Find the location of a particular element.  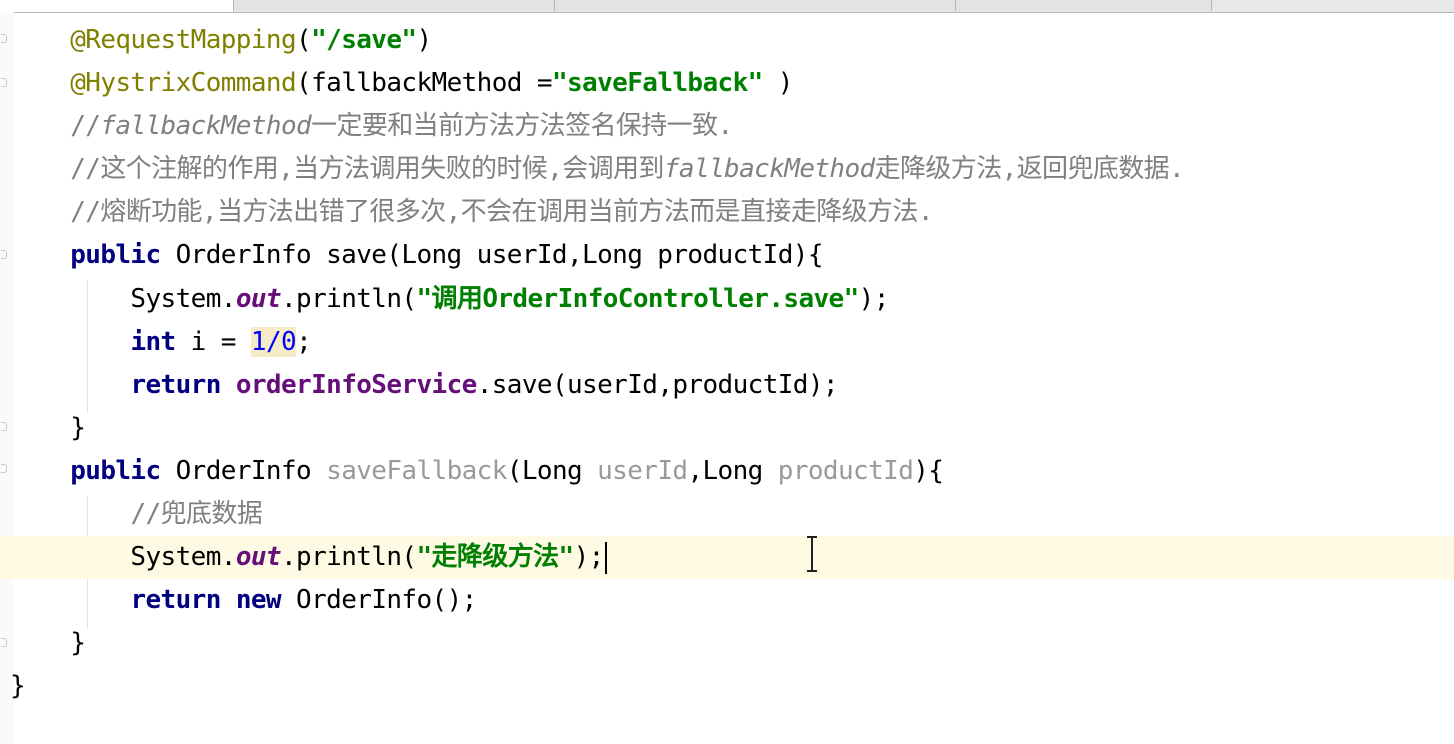

code-token: "走降级方法" is located at coordinates (495, 557).